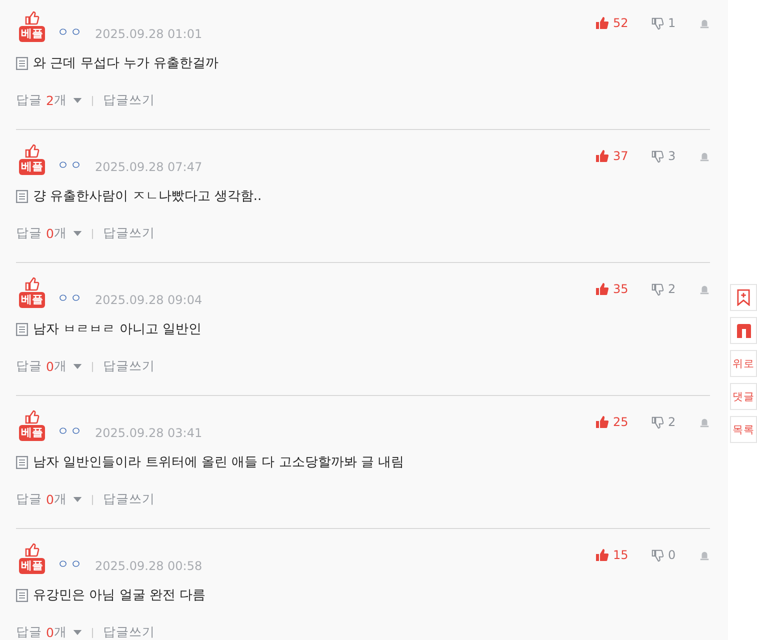 This screenshot has width=757, height=640. What do you see at coordinates (119, 595) in the screenshot?
I see `comment-text: 유강민은 아님 얼굴 완전 다름` at bounding box center [119, 595].